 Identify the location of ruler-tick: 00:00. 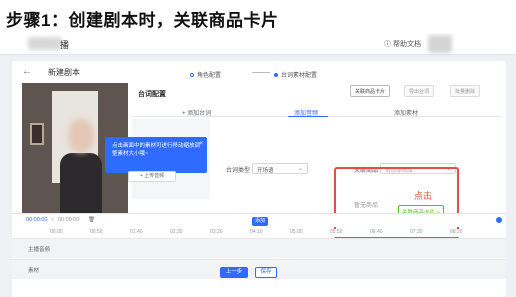
(56, 232).